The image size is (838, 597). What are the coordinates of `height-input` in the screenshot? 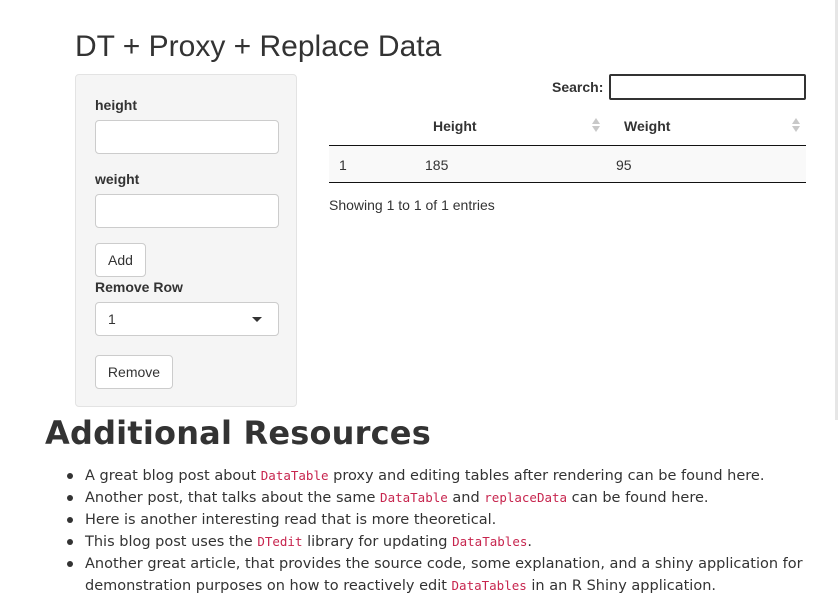 It's located at (187, 137).